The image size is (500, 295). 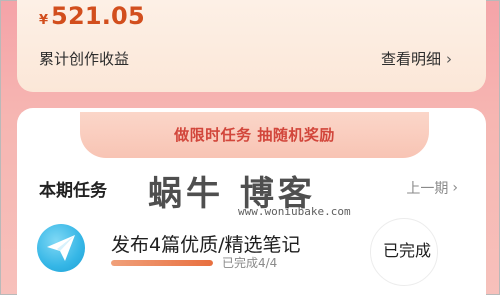 I want to click on view-details-label: 查看明细, so click(x=410, y=59).